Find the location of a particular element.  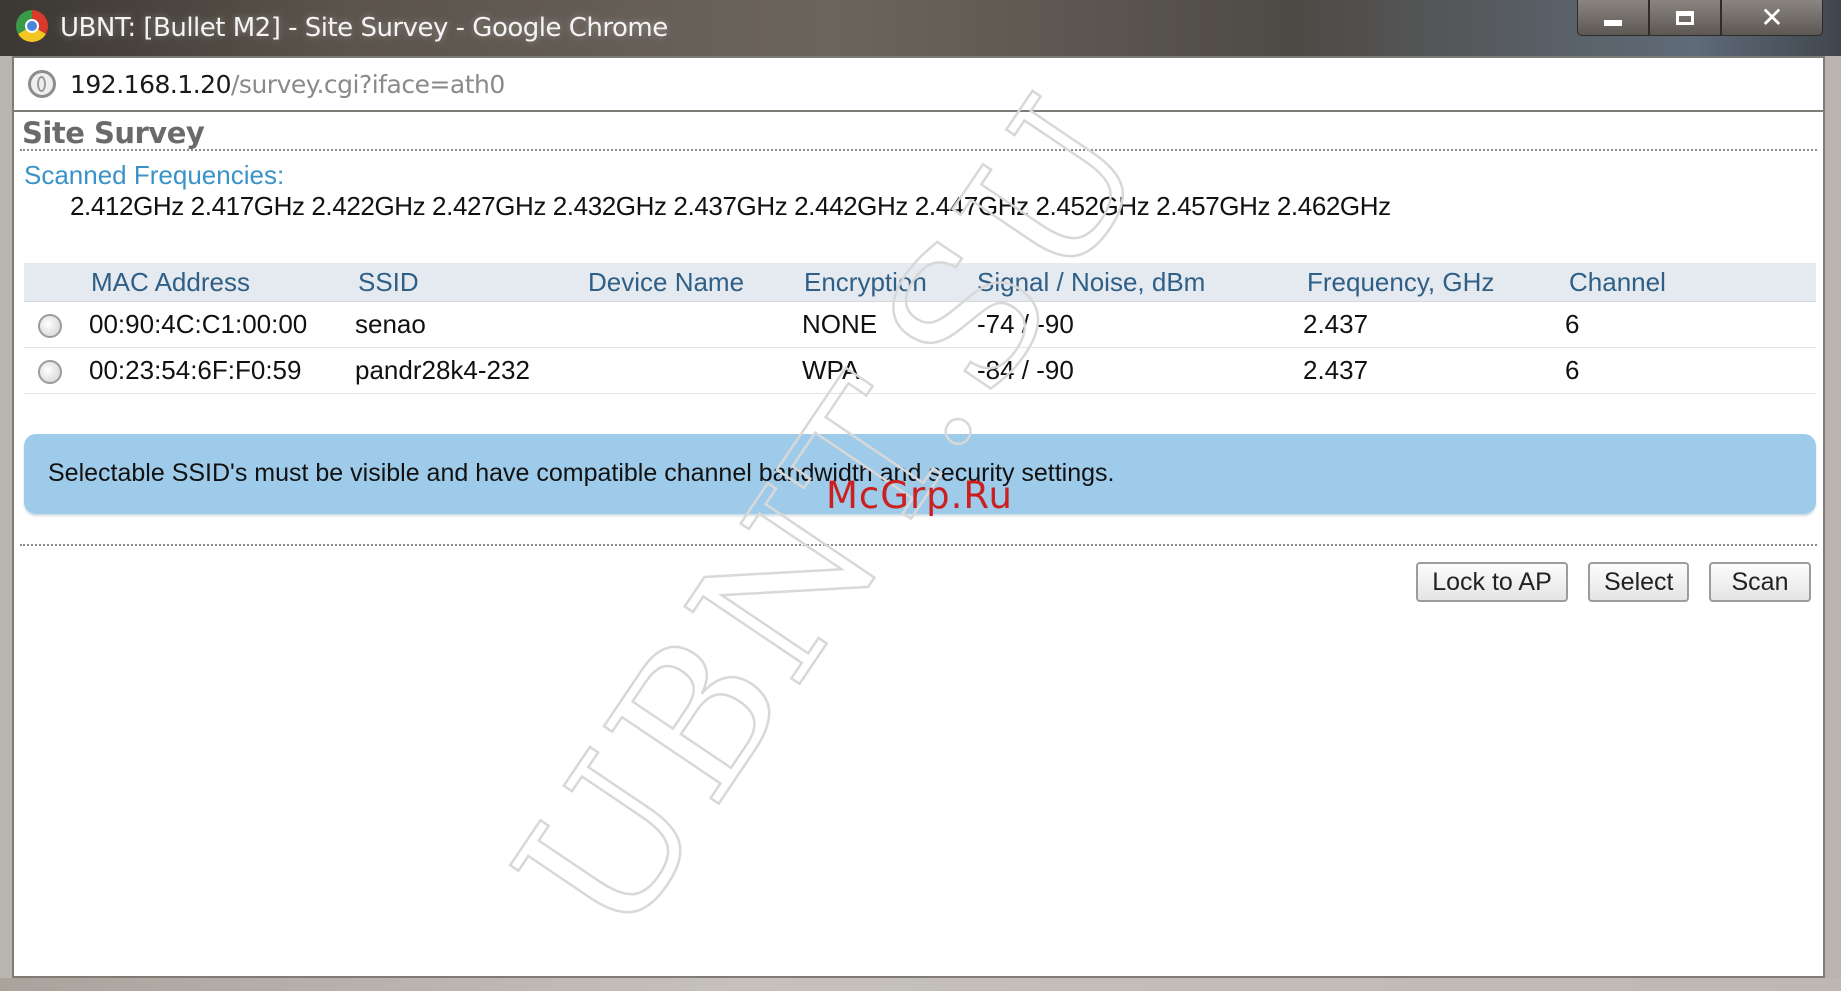

minimize-icon is located at coordinates (1613, 22).